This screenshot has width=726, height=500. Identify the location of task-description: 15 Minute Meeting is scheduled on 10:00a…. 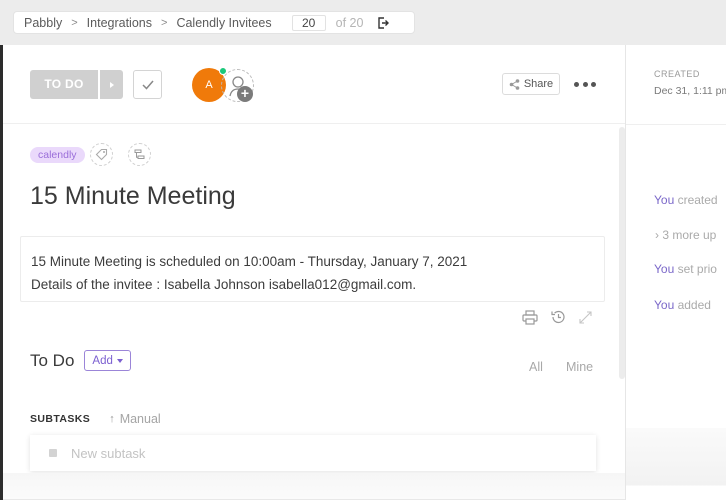
(312, 269).